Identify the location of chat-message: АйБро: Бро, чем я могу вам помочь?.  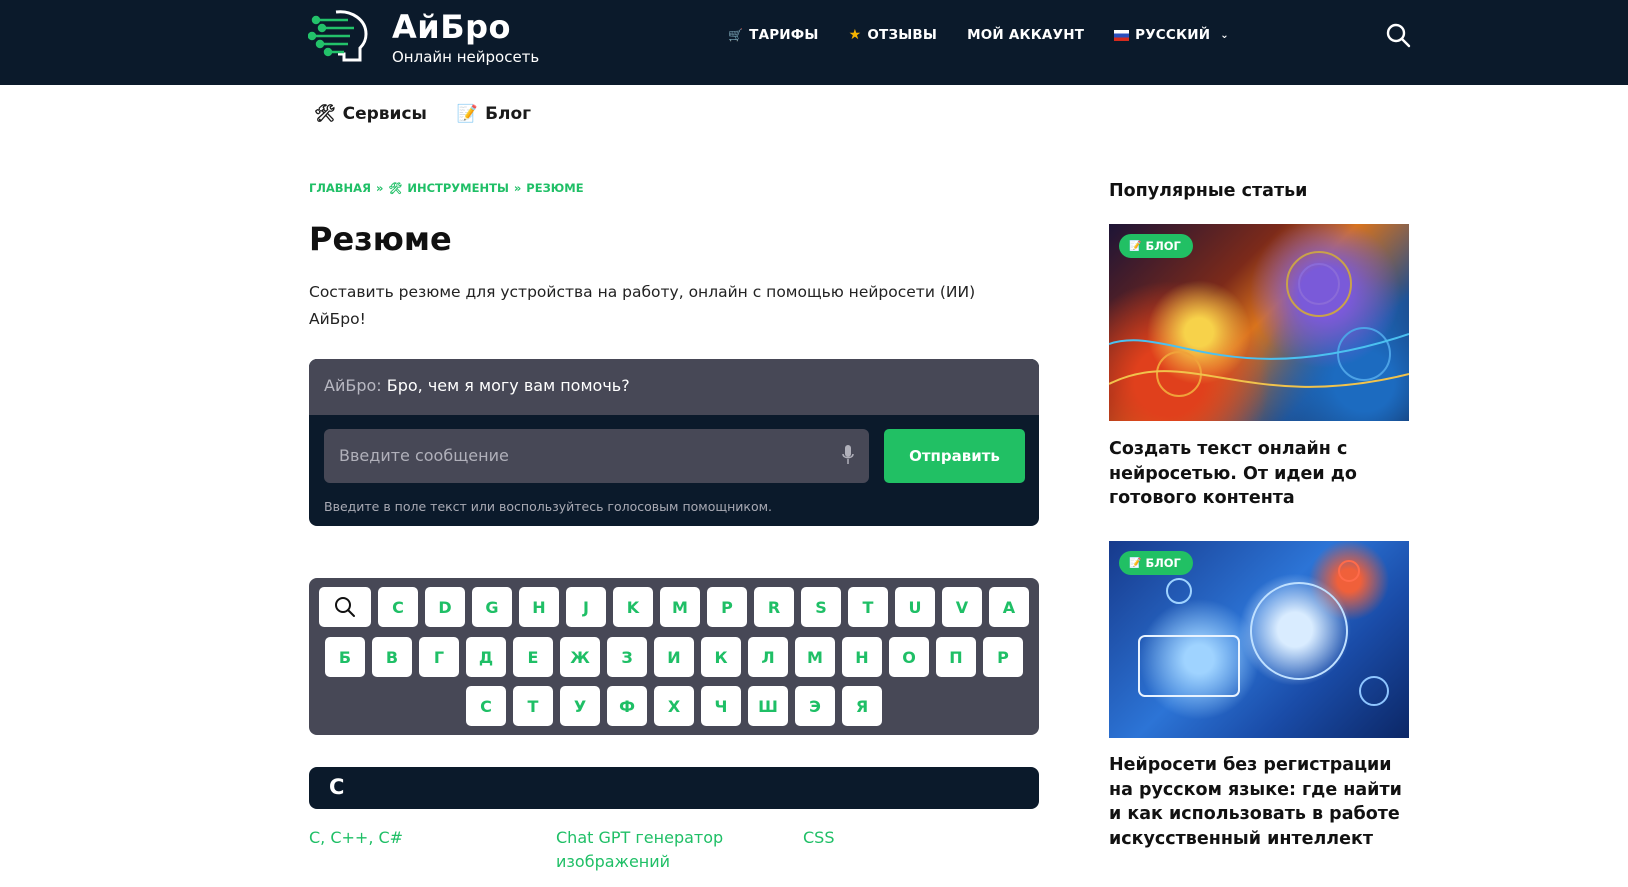
(674, 387).